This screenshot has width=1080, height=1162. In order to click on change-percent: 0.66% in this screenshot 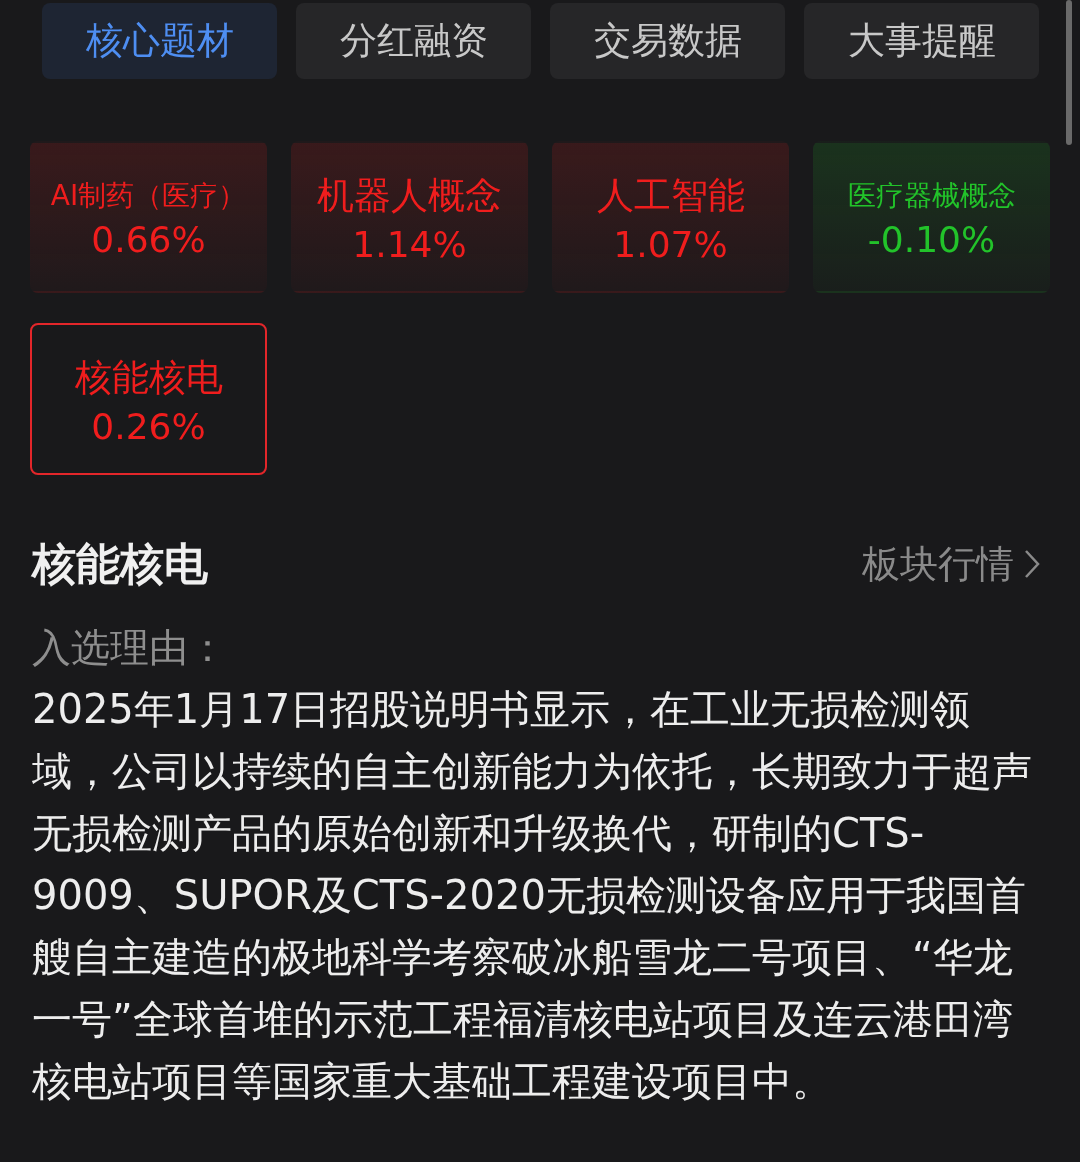, I will do `click(148, 239)`.